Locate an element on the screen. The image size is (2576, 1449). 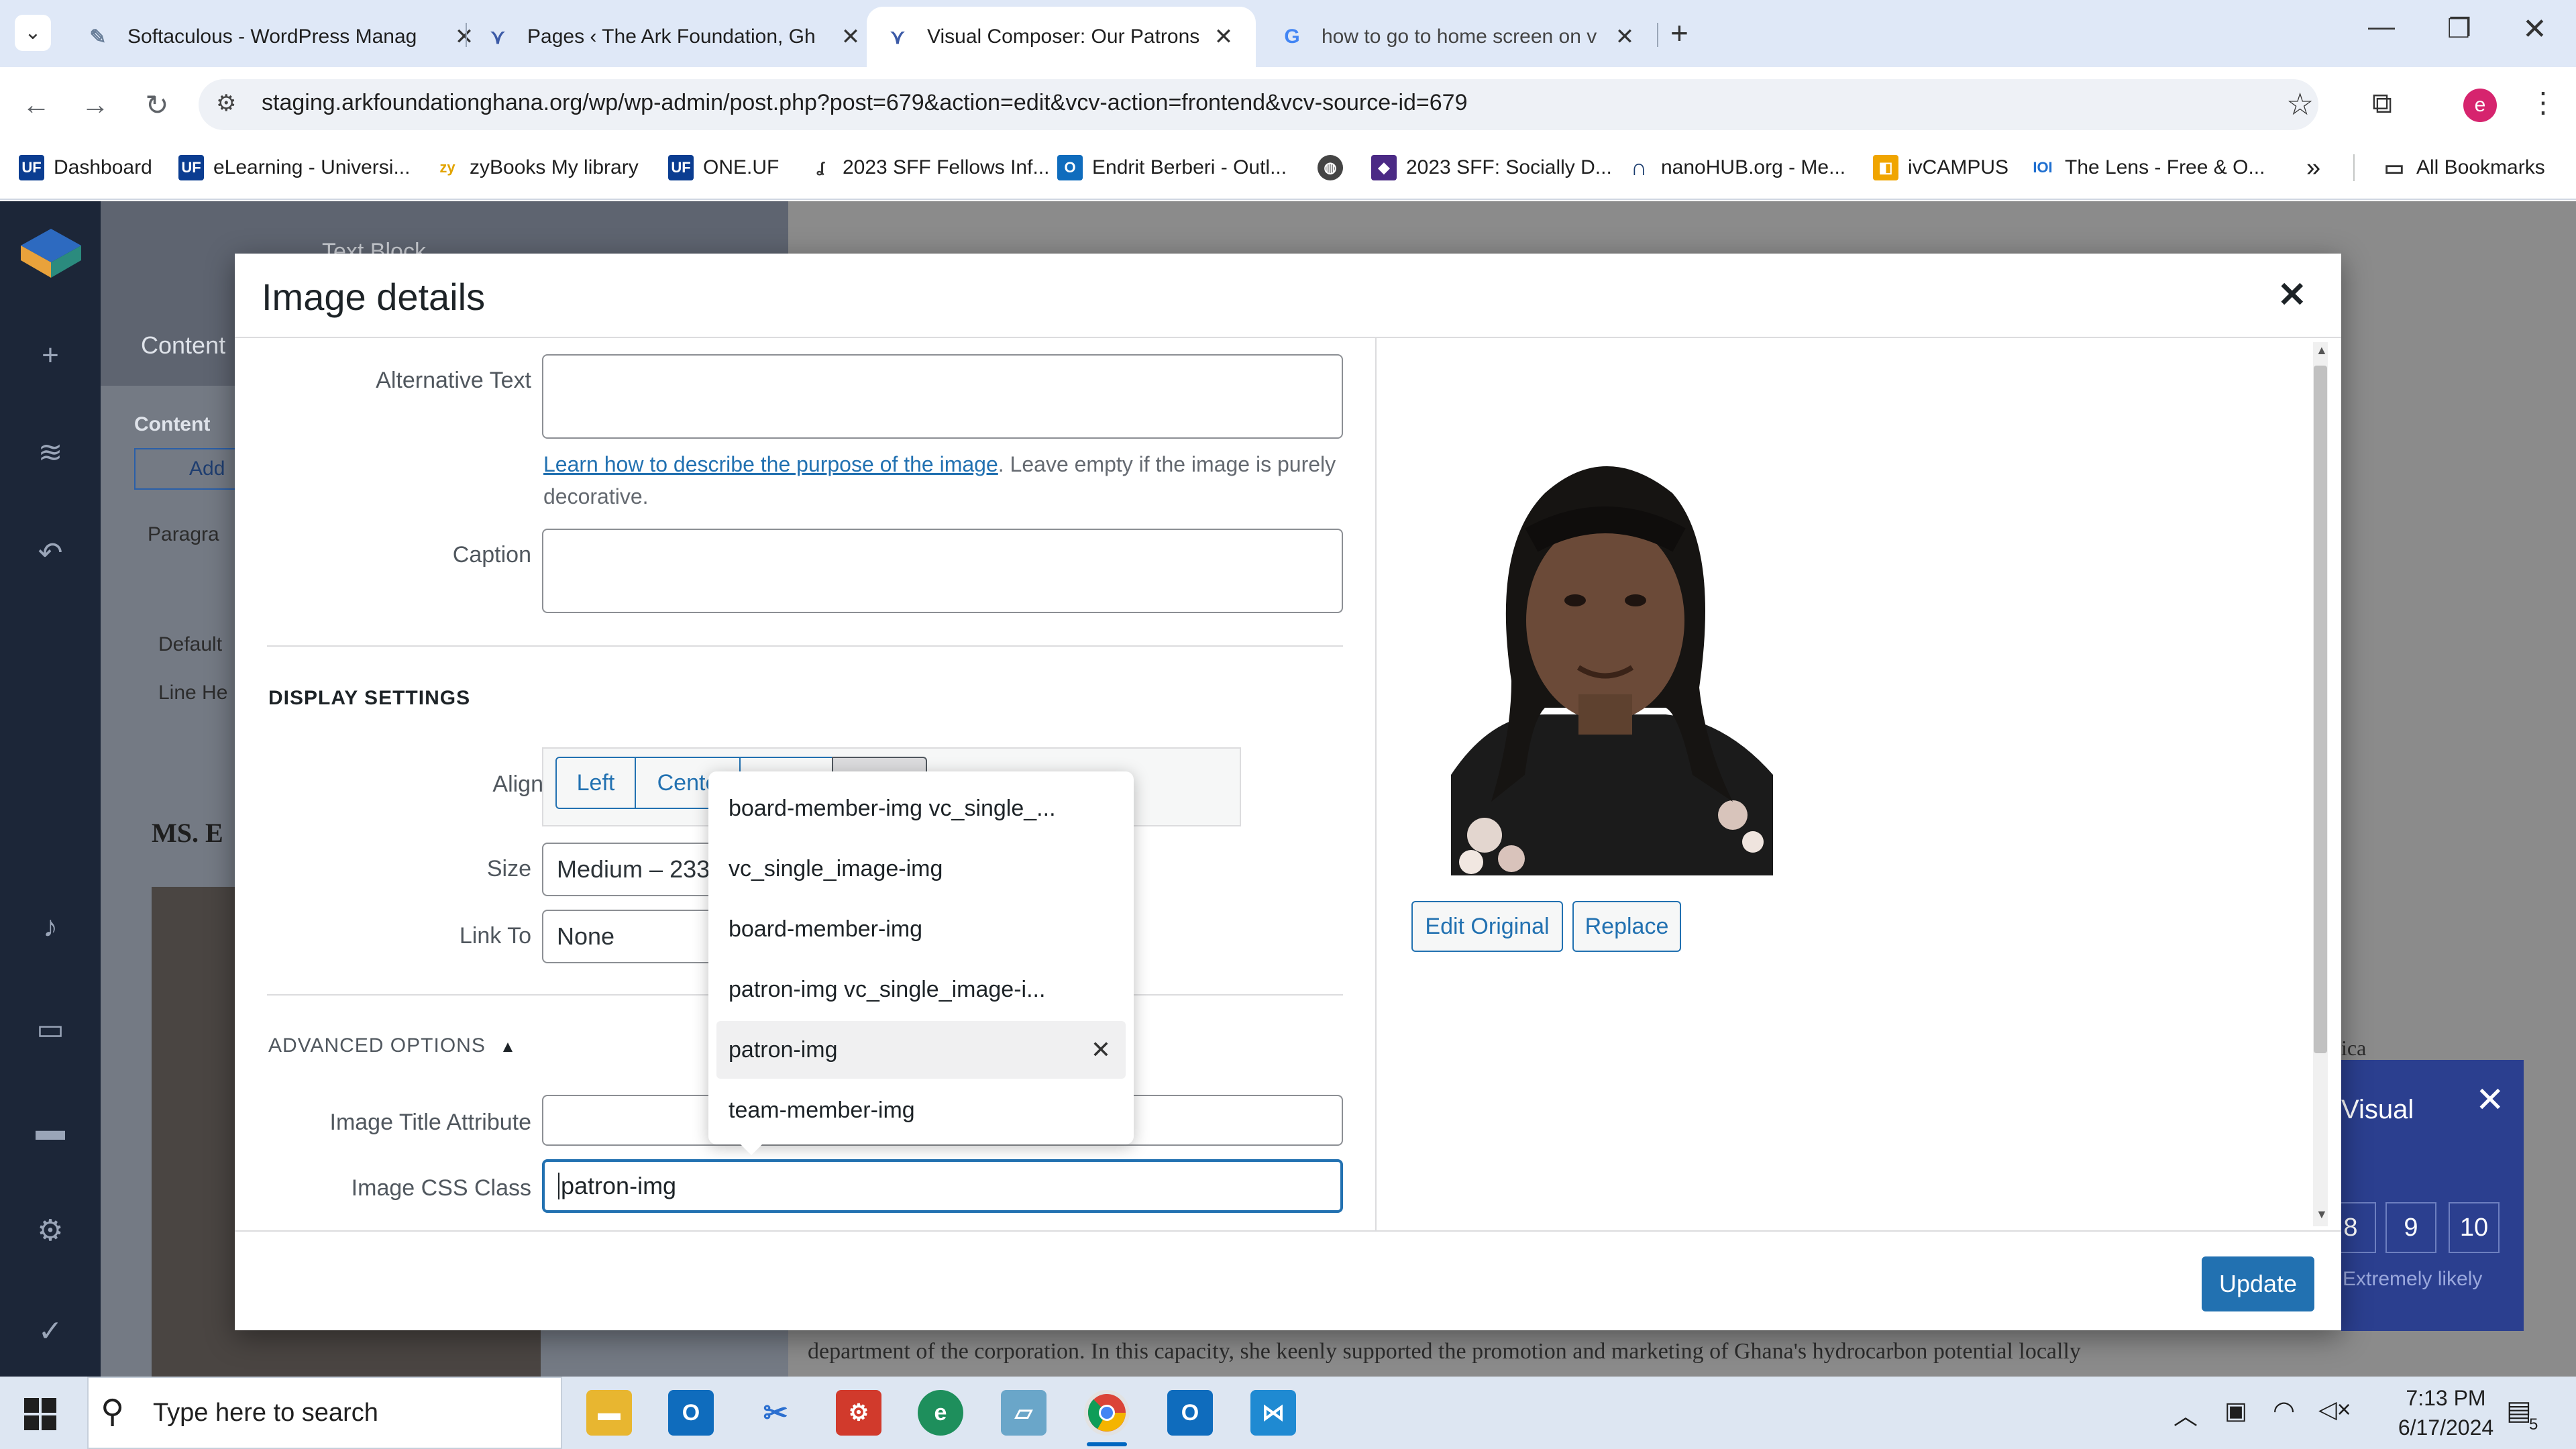
vscode-icon: ⋈ is located at coordinates (1273, 1413).